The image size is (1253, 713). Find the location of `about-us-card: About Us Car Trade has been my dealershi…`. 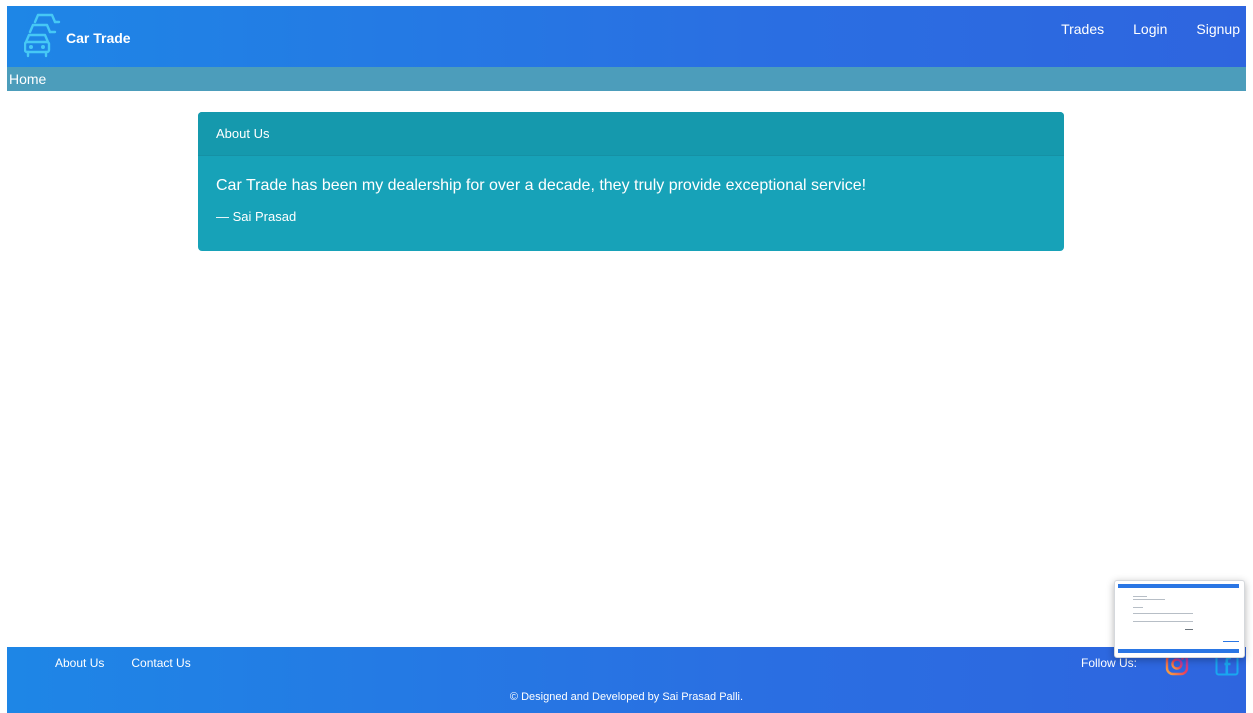

about-us-card: About Us Car Trade has been my dealershi… is located at coordinates (631, 181).